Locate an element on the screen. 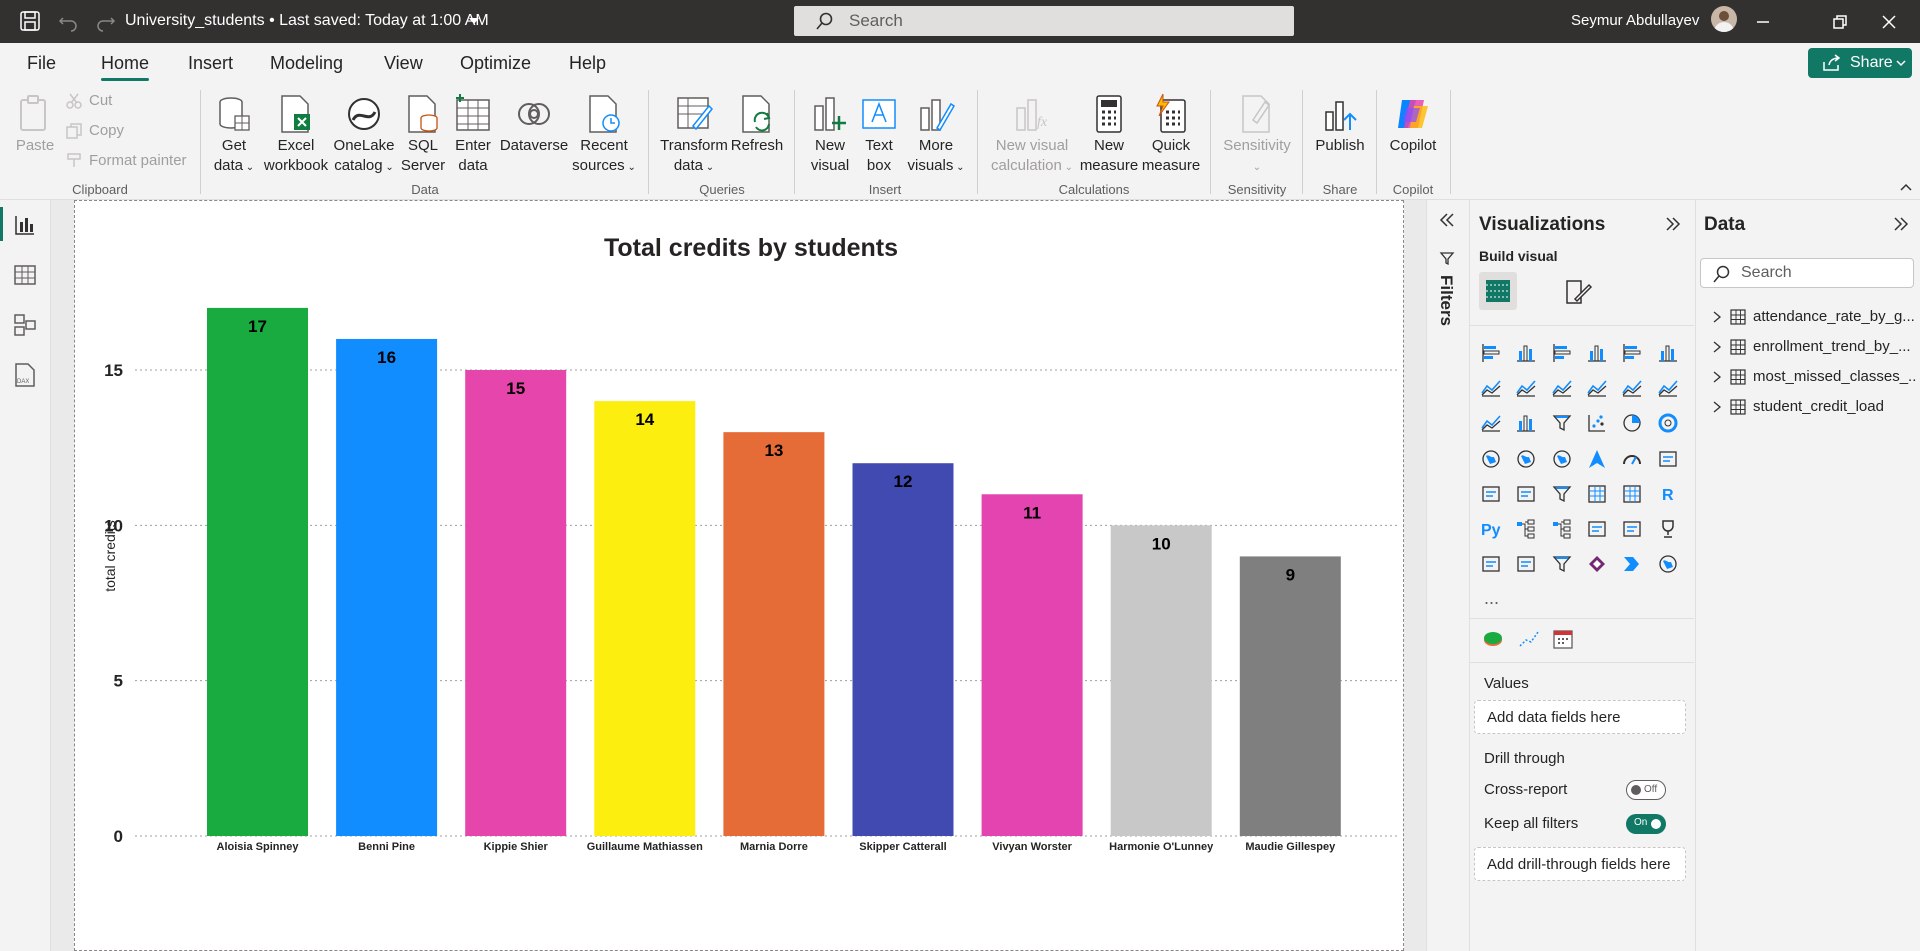  pie-map-icon is located at coordinates (1493, 639).